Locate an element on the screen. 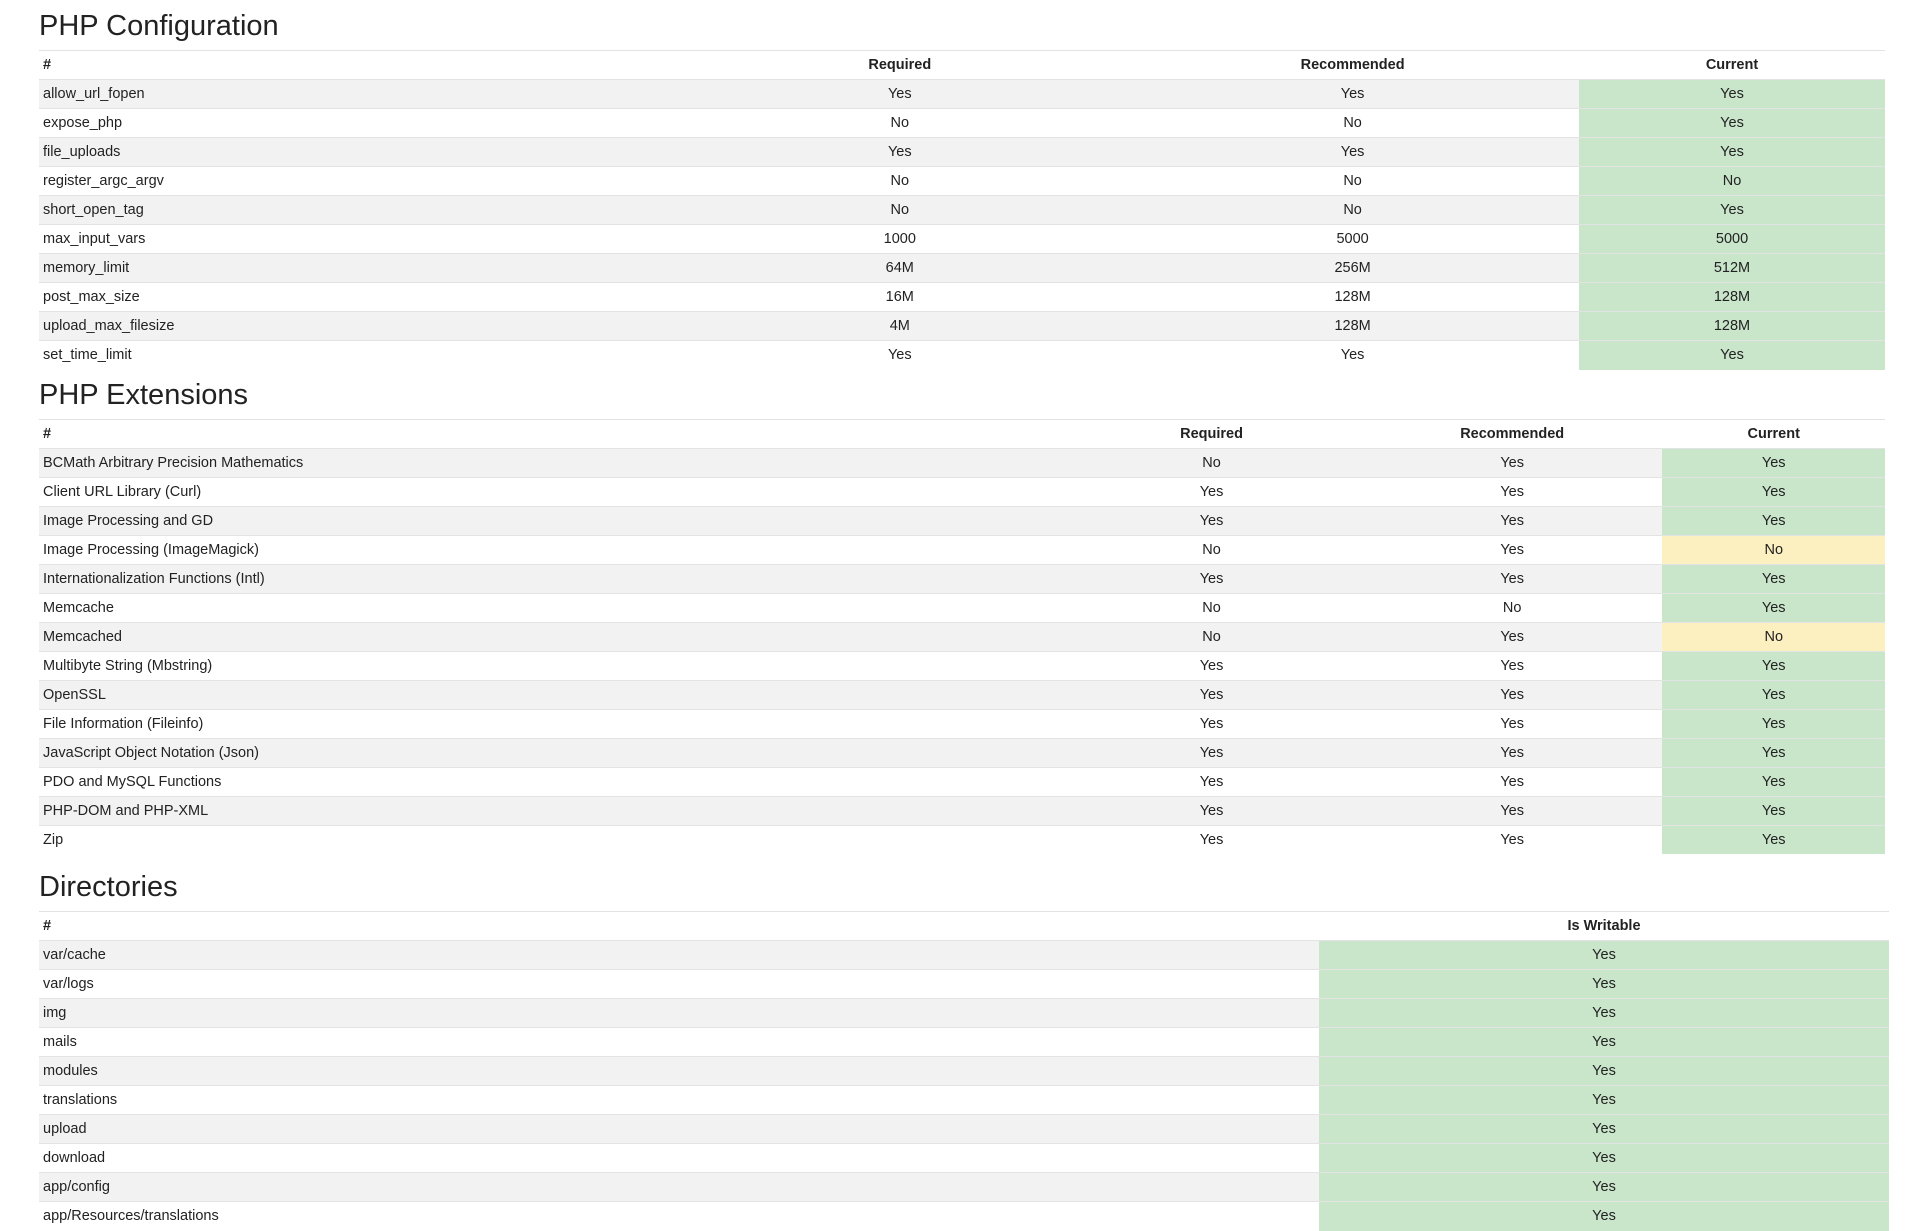 Image resolution: width=1920 pixels, height=1231 pixels. cell-name: upload is located at coordinates (679, 1129).